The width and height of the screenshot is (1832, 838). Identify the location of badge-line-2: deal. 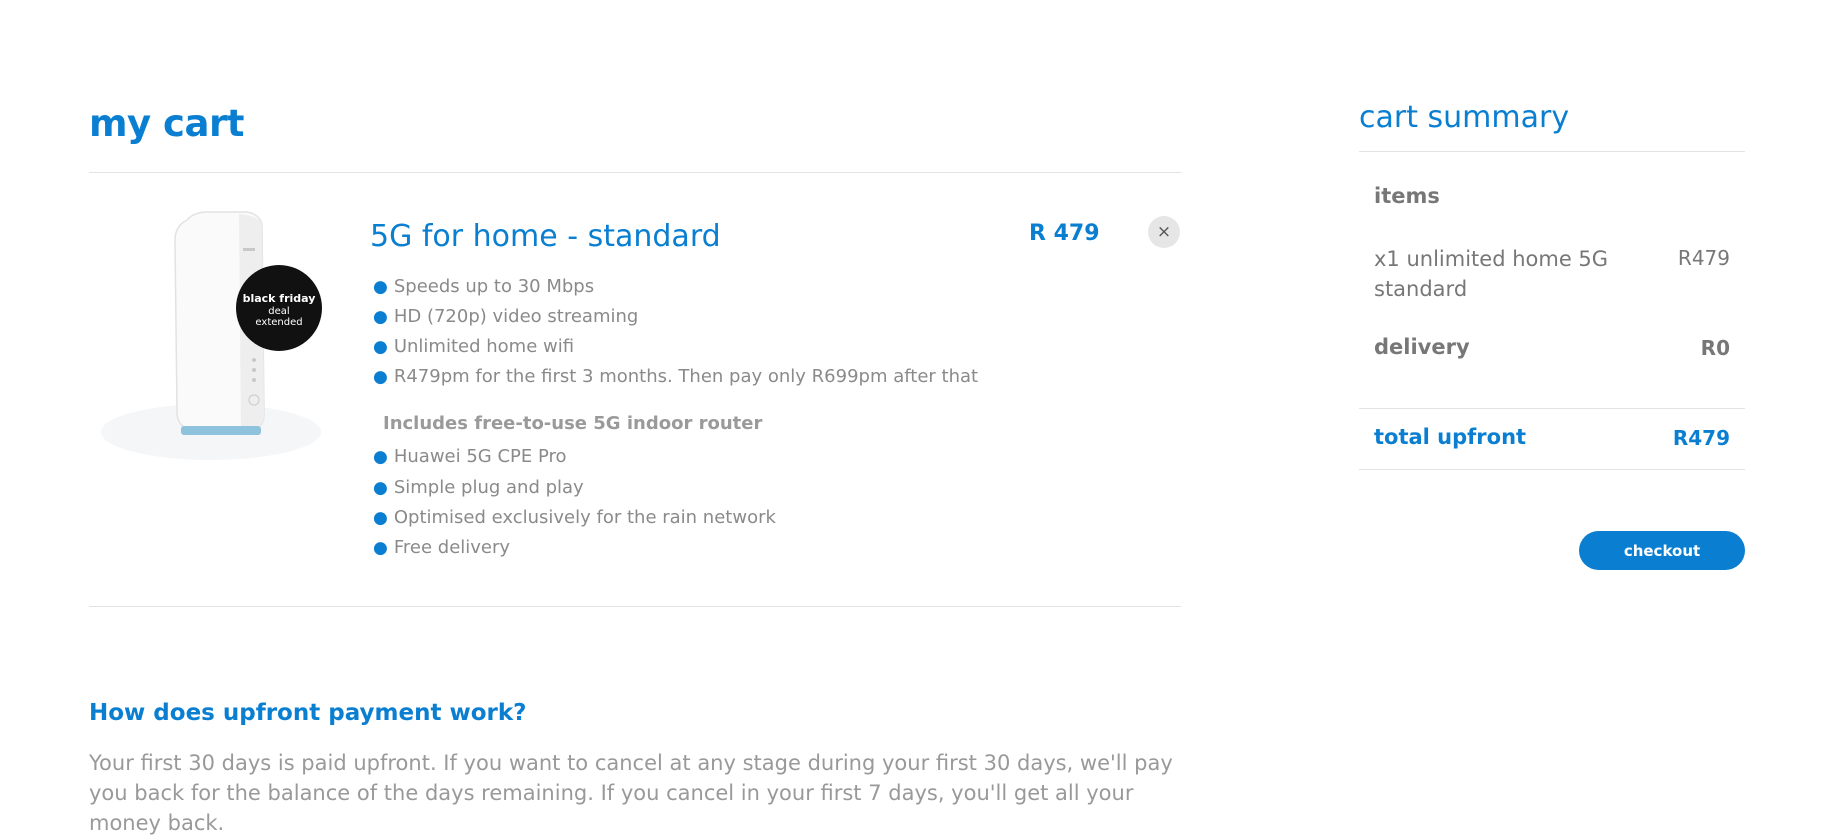
(278, 311).